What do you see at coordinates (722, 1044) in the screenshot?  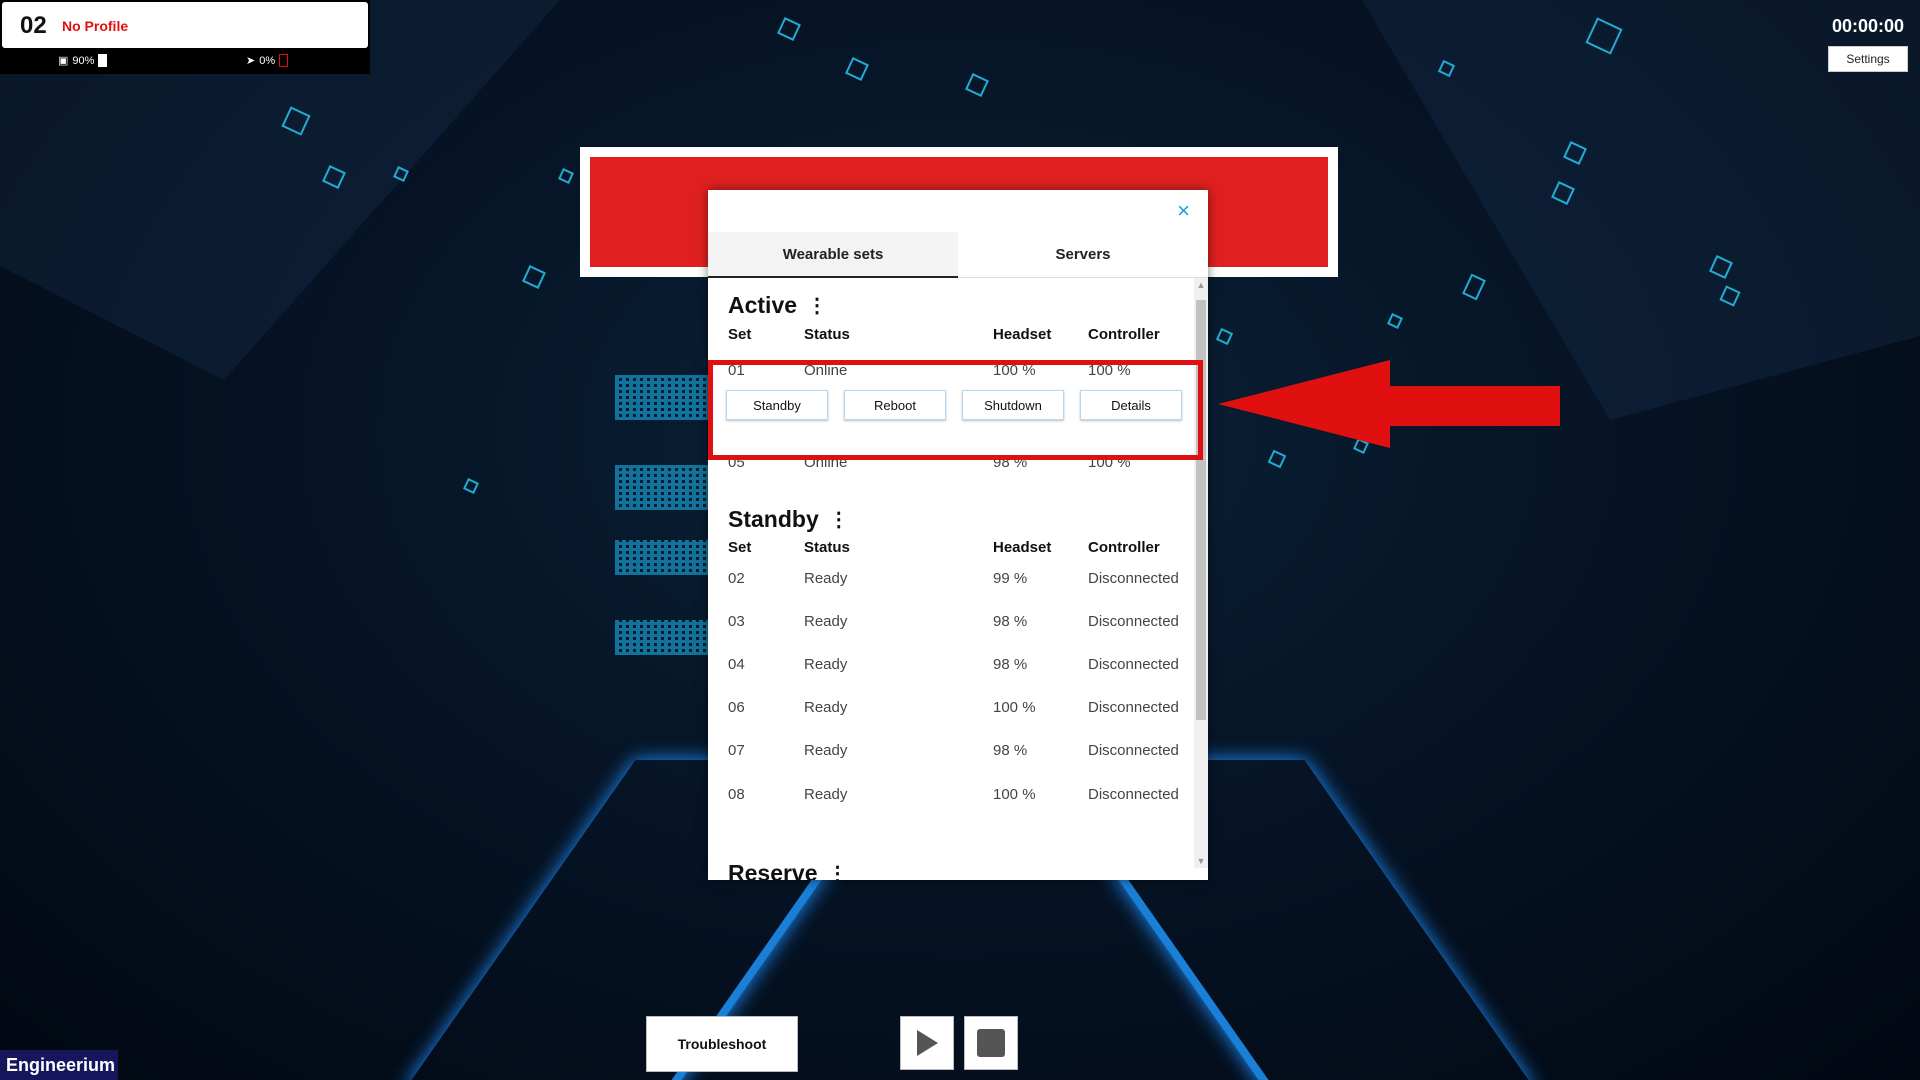 I see `troubleshoot-button: Troubleshoot` at bounding box center [722, 1044].